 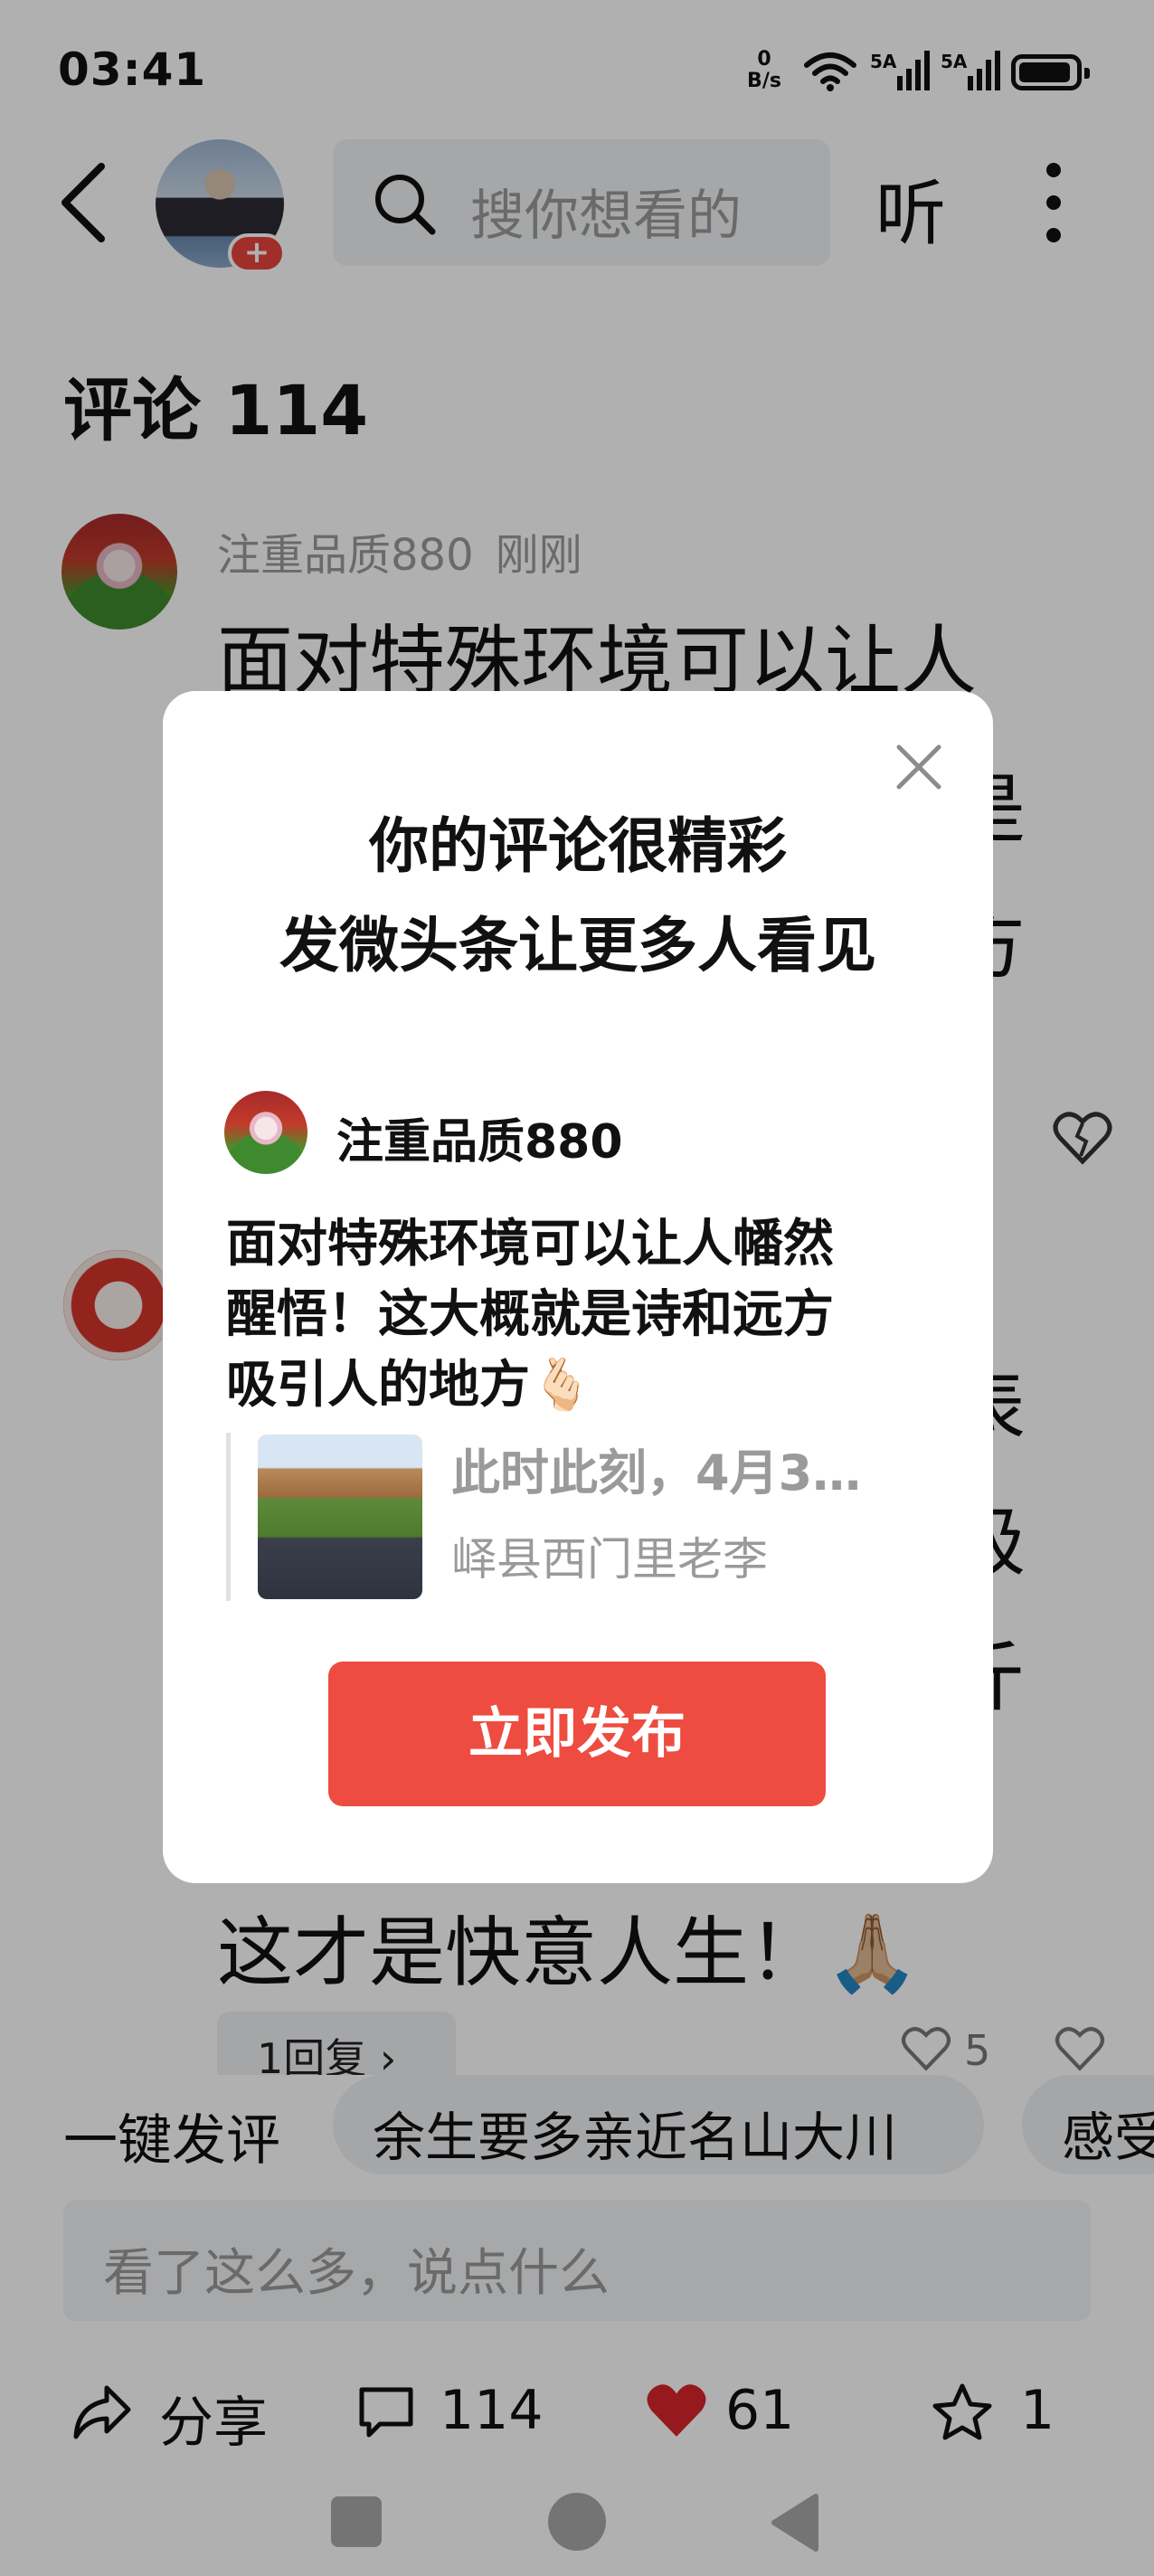 What do you see at coordinates (479, 1142) in the screenshot?
I see `modal-username: 注重品质880` at bounding box center [479, 1142].